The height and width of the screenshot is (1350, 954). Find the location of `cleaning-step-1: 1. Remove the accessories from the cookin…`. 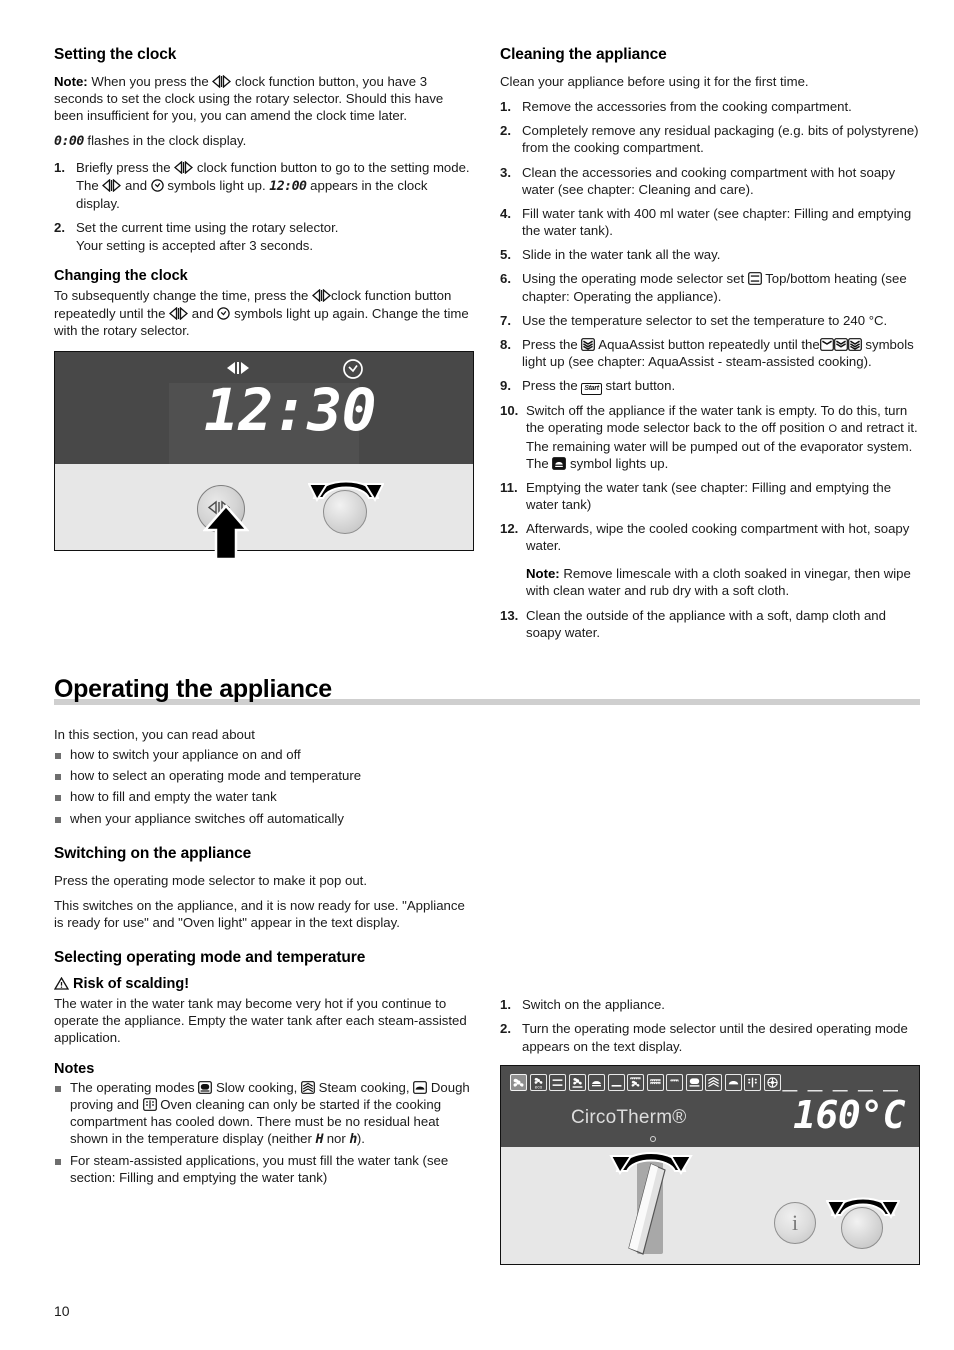

cleaning-step-1: 1. Remove the accessories from the cookin… is located at coordinates (710, 106).